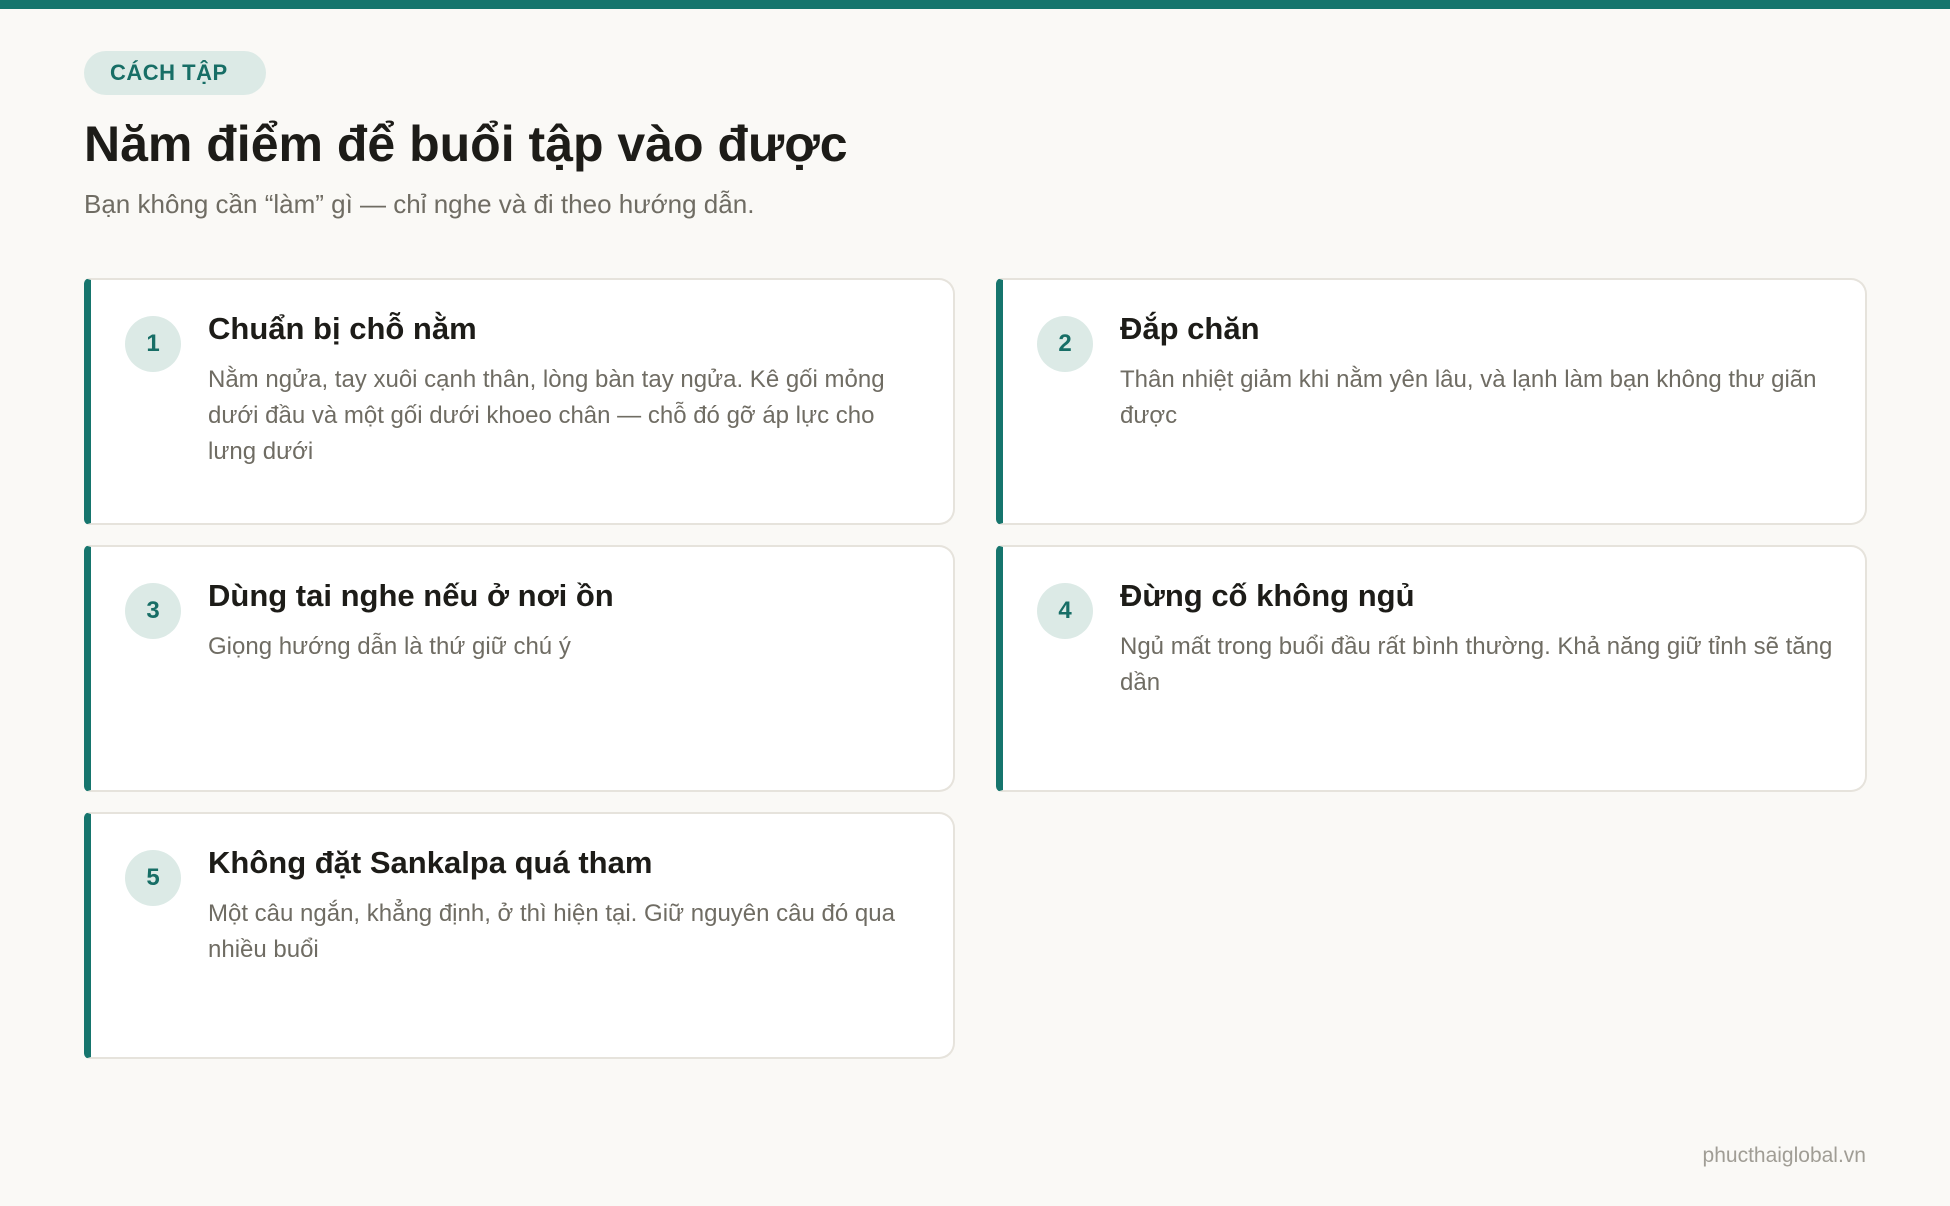  Describe the element at coordinates (1065, 611) in the screenshot. I see `tip-number-badge: 4` at that location.